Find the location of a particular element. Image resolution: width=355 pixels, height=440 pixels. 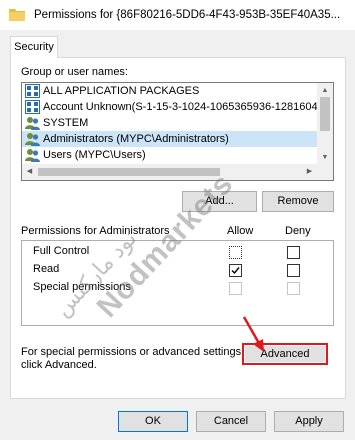

permission-row: Read is located at coordinates (178, 270).